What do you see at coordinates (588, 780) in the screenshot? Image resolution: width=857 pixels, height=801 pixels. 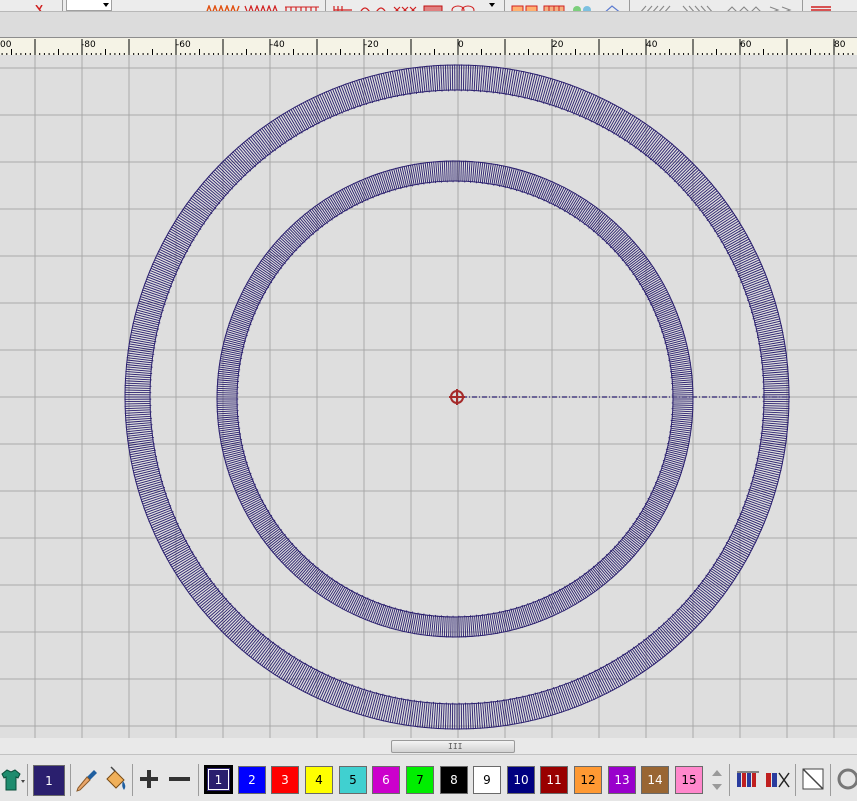 I see `palette-swatch-12: 12` at bounding box center [588, 780].